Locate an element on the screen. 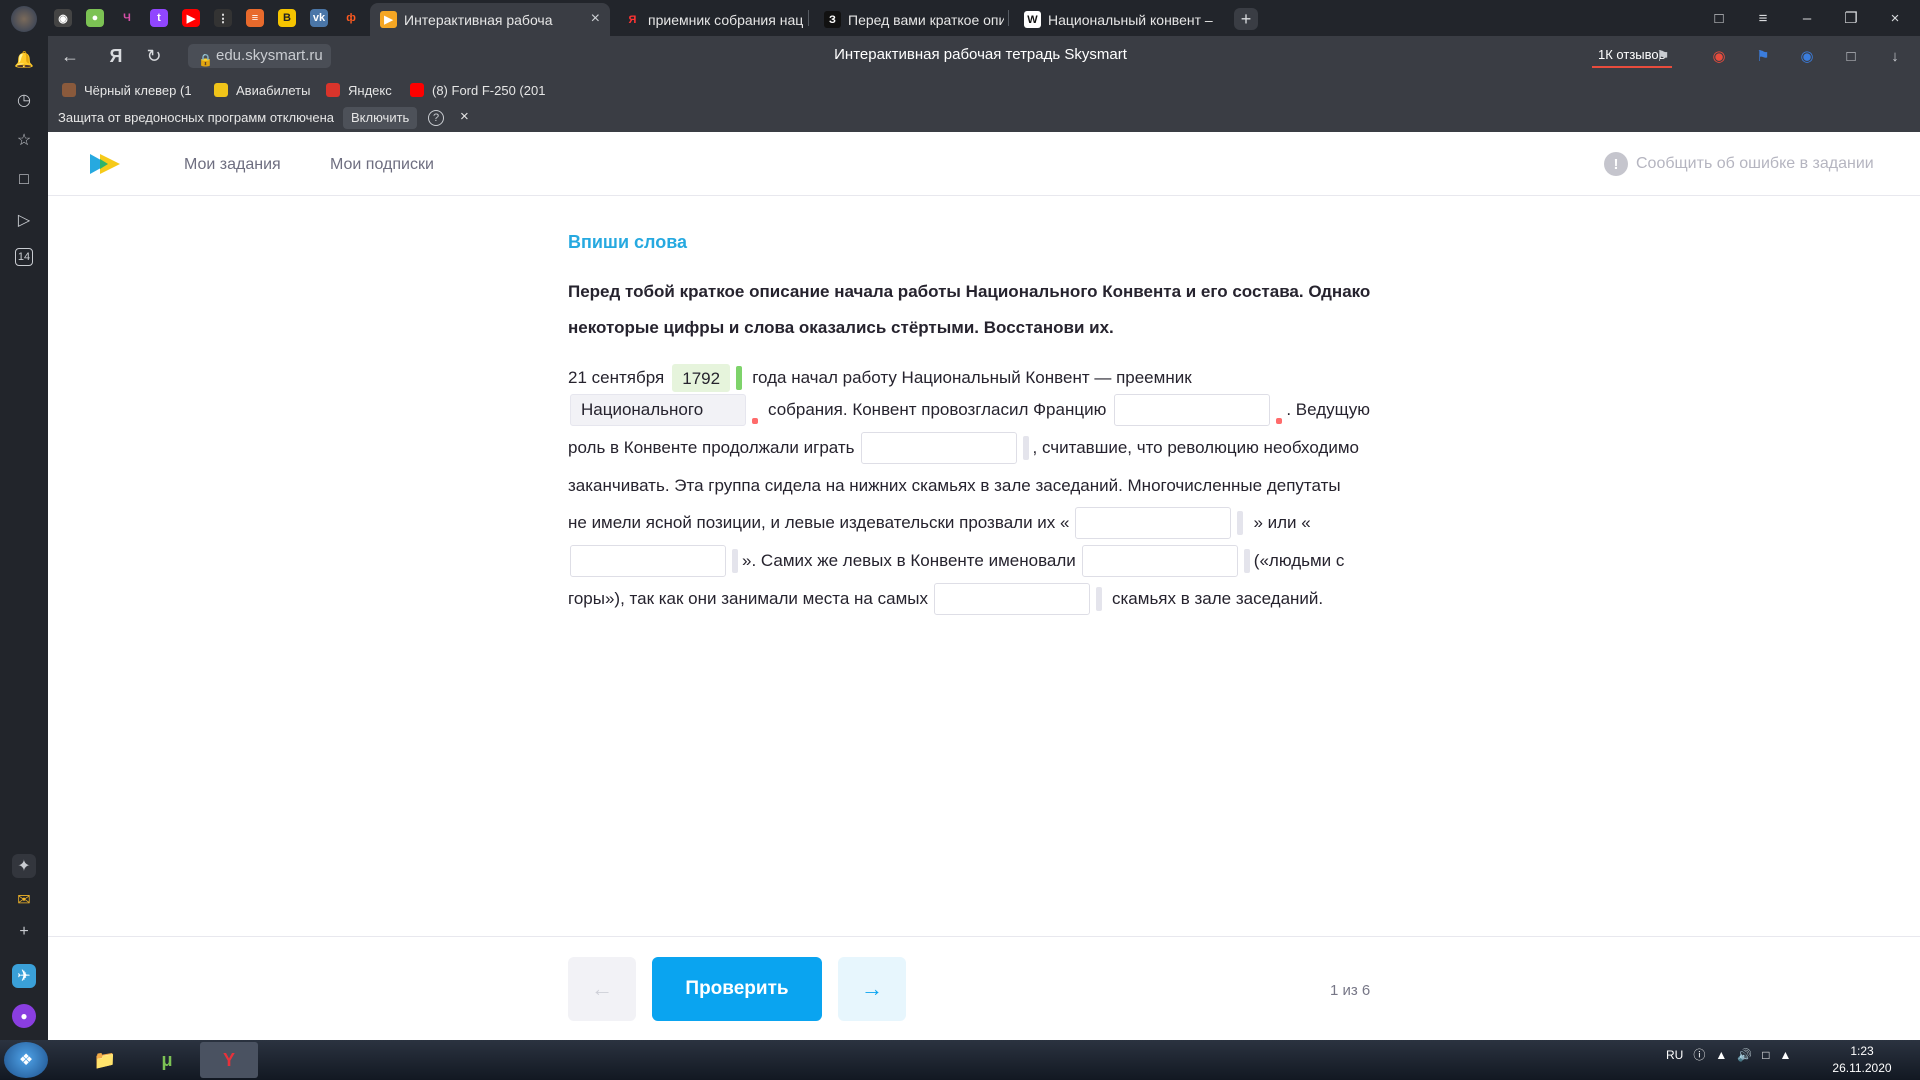 This screenshot has width=1920, height=1080. back-icon: ← is located at coordinates (70, 56).